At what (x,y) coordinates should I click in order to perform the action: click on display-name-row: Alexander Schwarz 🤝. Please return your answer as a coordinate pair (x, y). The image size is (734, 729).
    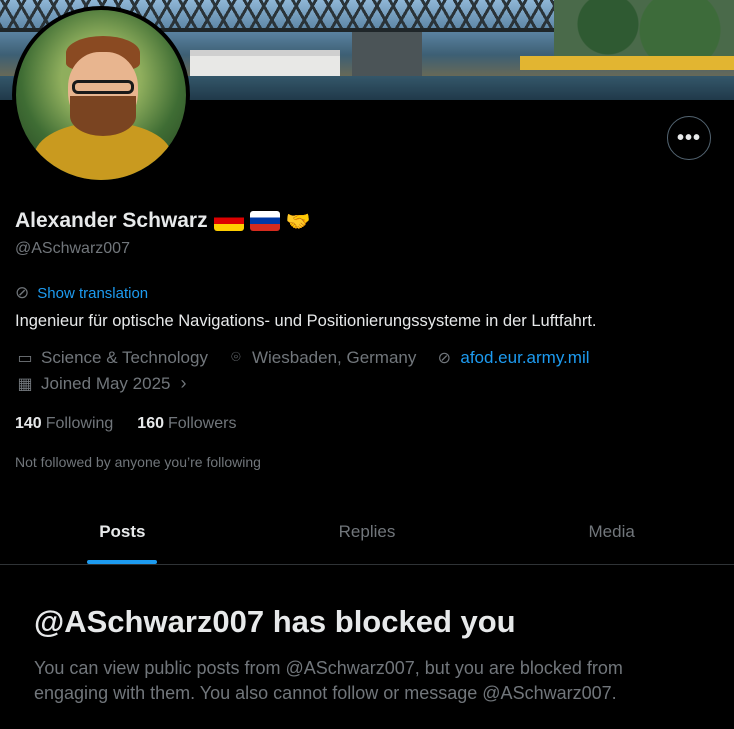
    Looking at the image, I should click on (163, 221).